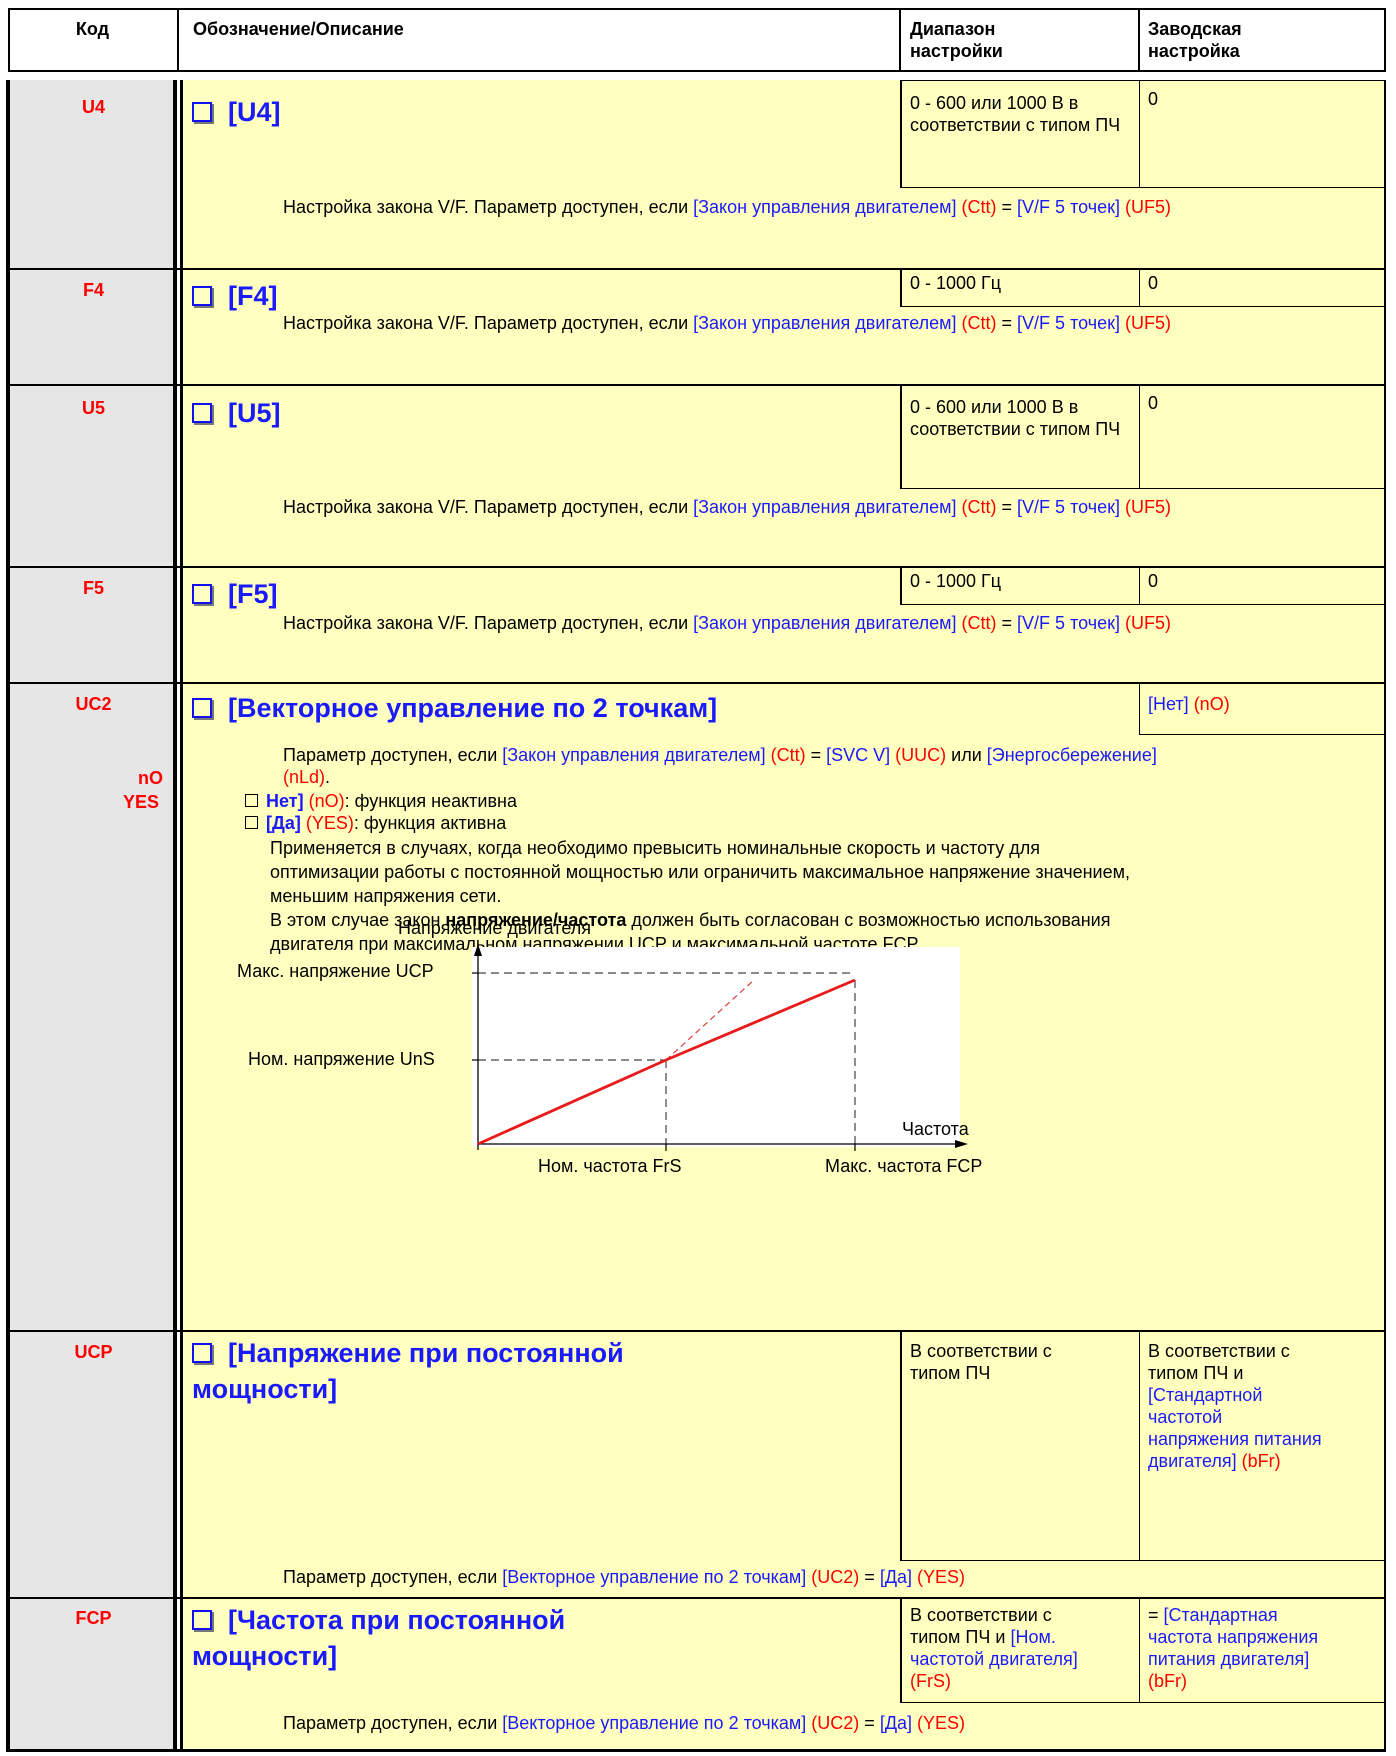 The width and height of the screenshot is (1396, 1756). What do you see at coordinates (375, 823) in the screenshot?
I see `option-yes: [Да] (YES): функция активна` at bounding box center [375, 823].